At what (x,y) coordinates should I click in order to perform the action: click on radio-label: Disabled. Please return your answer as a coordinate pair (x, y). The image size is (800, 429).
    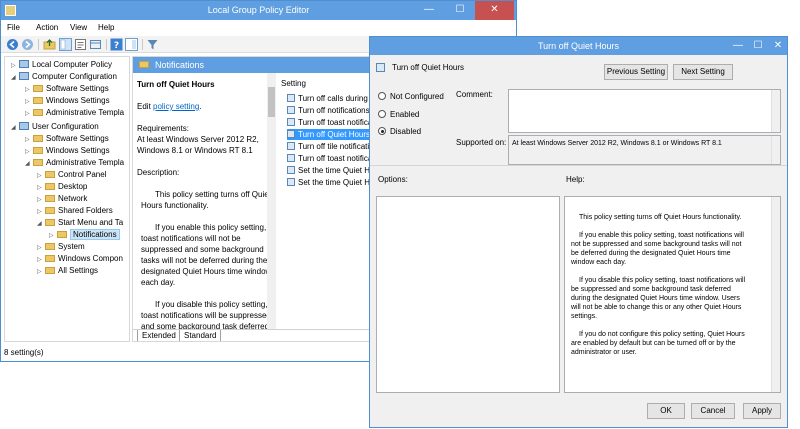
    Looking at the image, I should click on (406, 131).